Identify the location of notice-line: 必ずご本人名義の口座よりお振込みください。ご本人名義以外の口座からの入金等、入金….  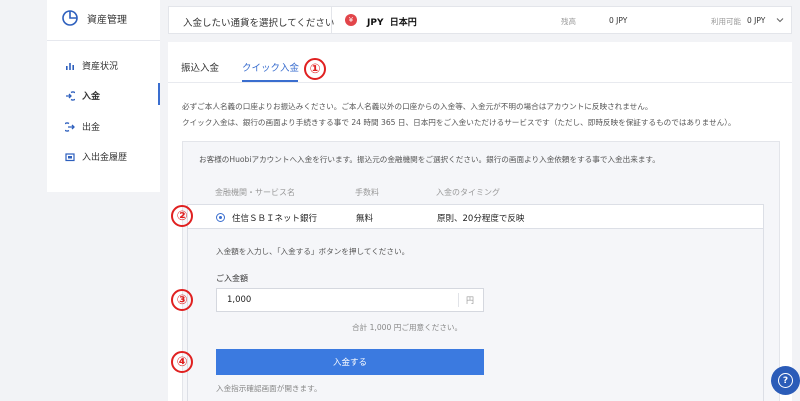
(417, 106).